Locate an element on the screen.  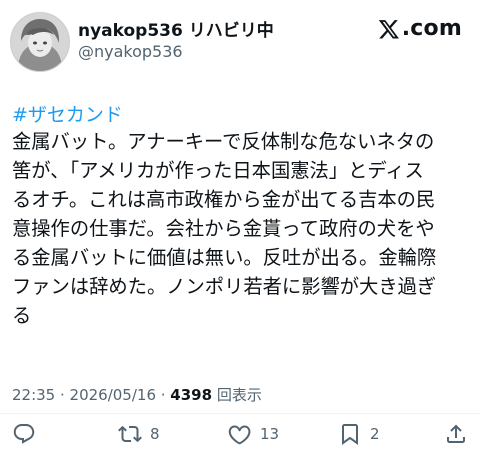
display-name: nyakop536 リハビリ中 is located at coordinates (176, 28).